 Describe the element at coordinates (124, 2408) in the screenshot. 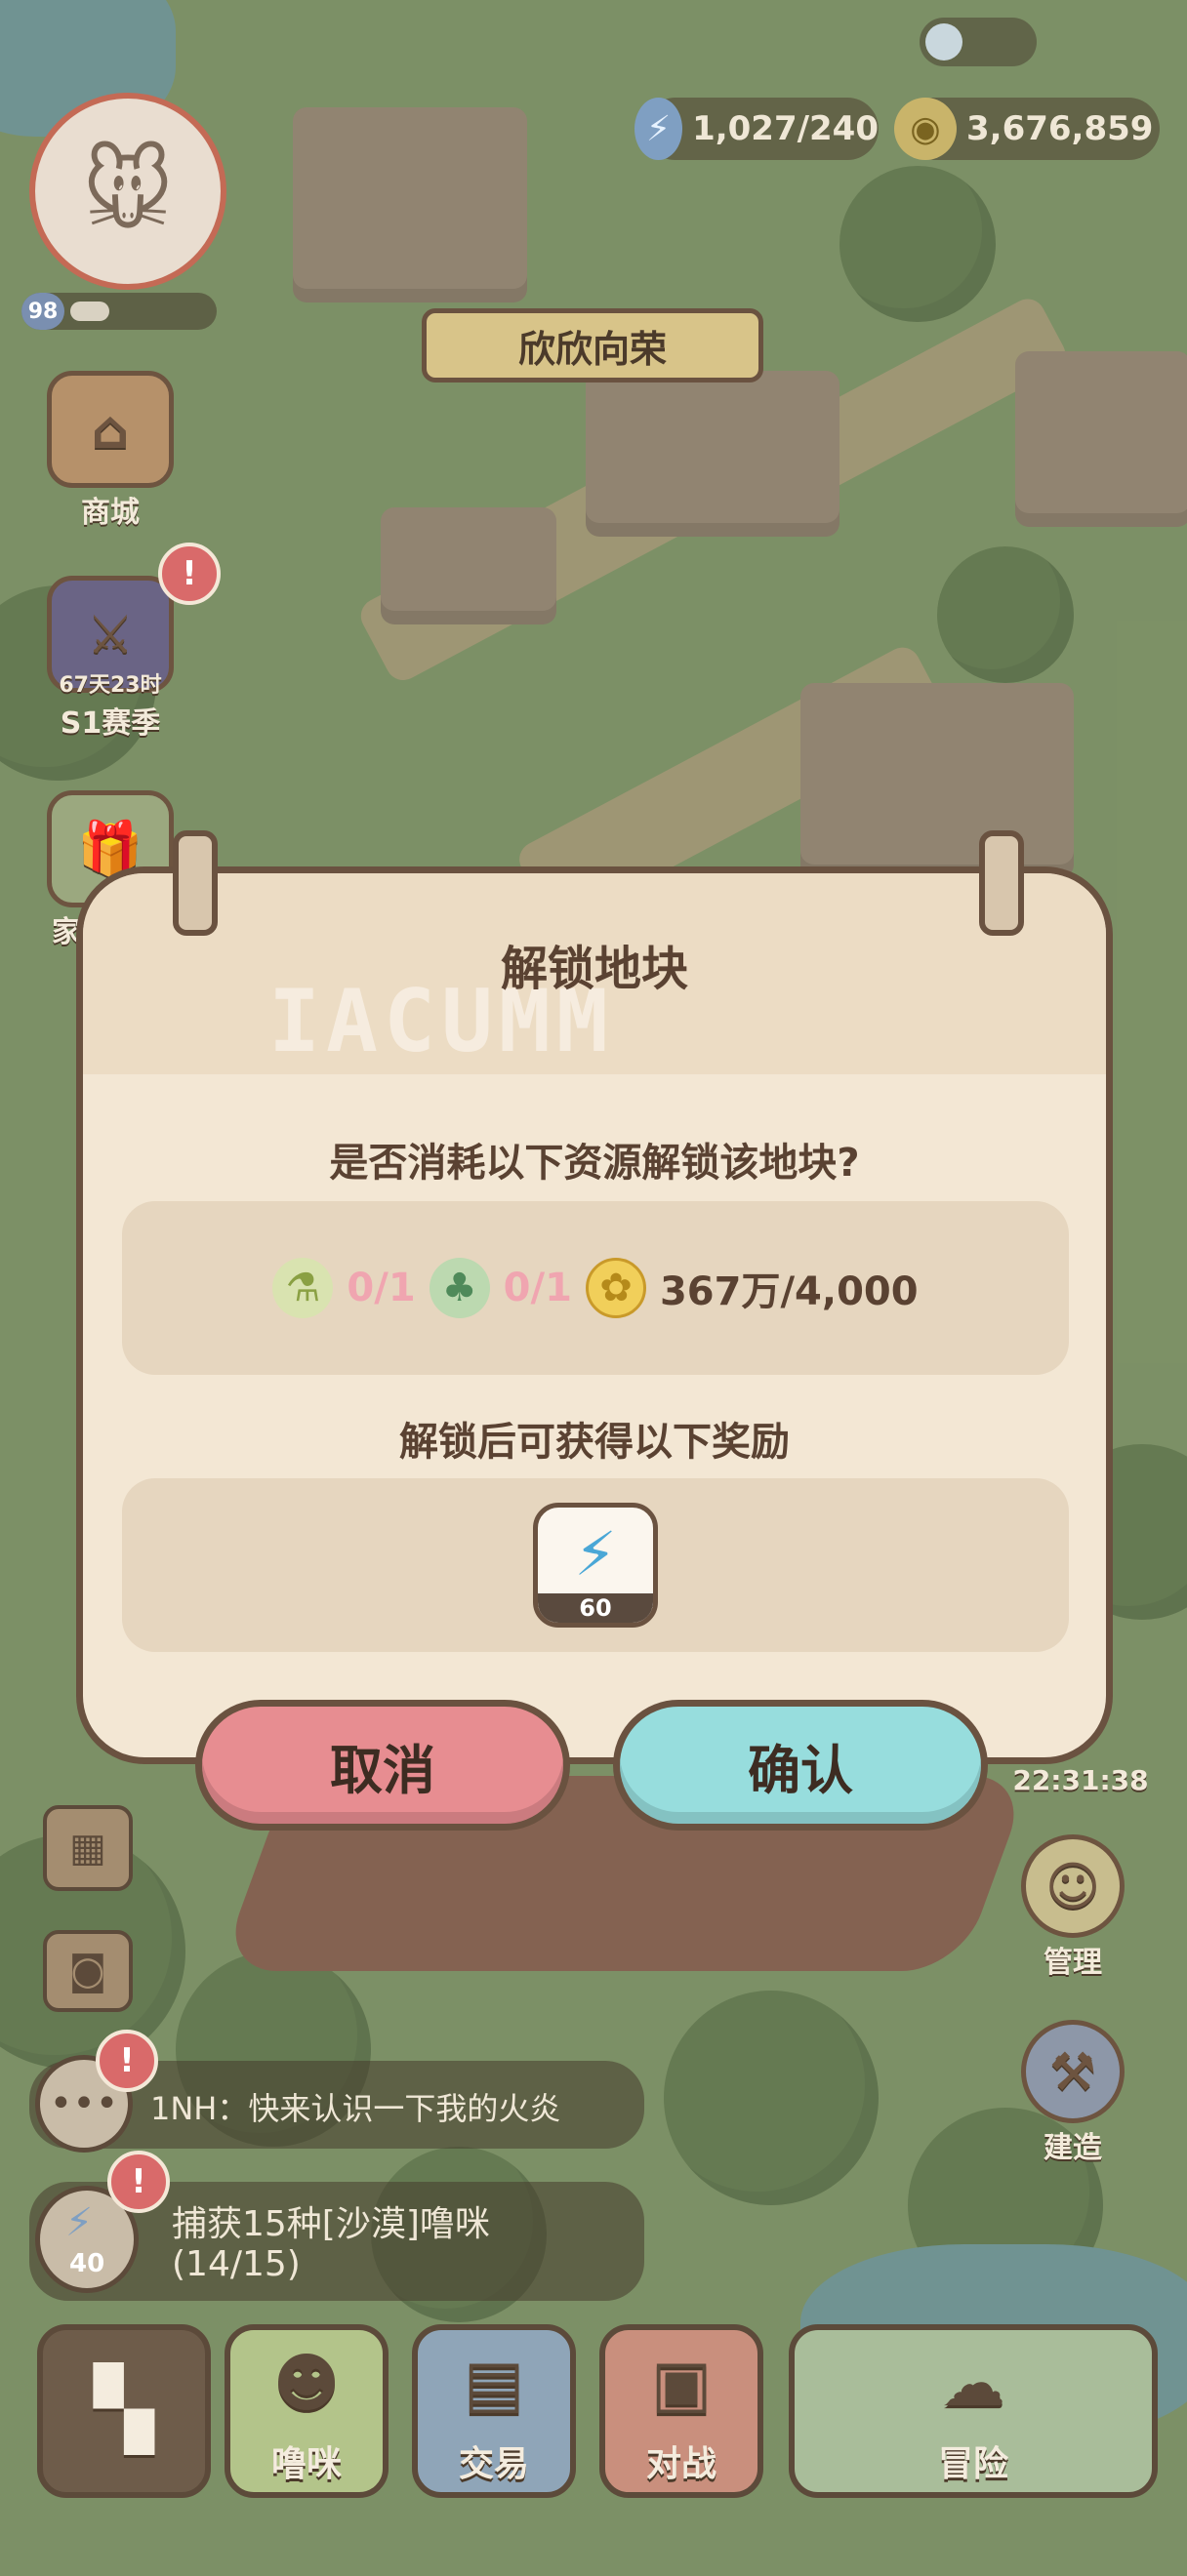

I see `grid-menu-icon: ▚` at that location.